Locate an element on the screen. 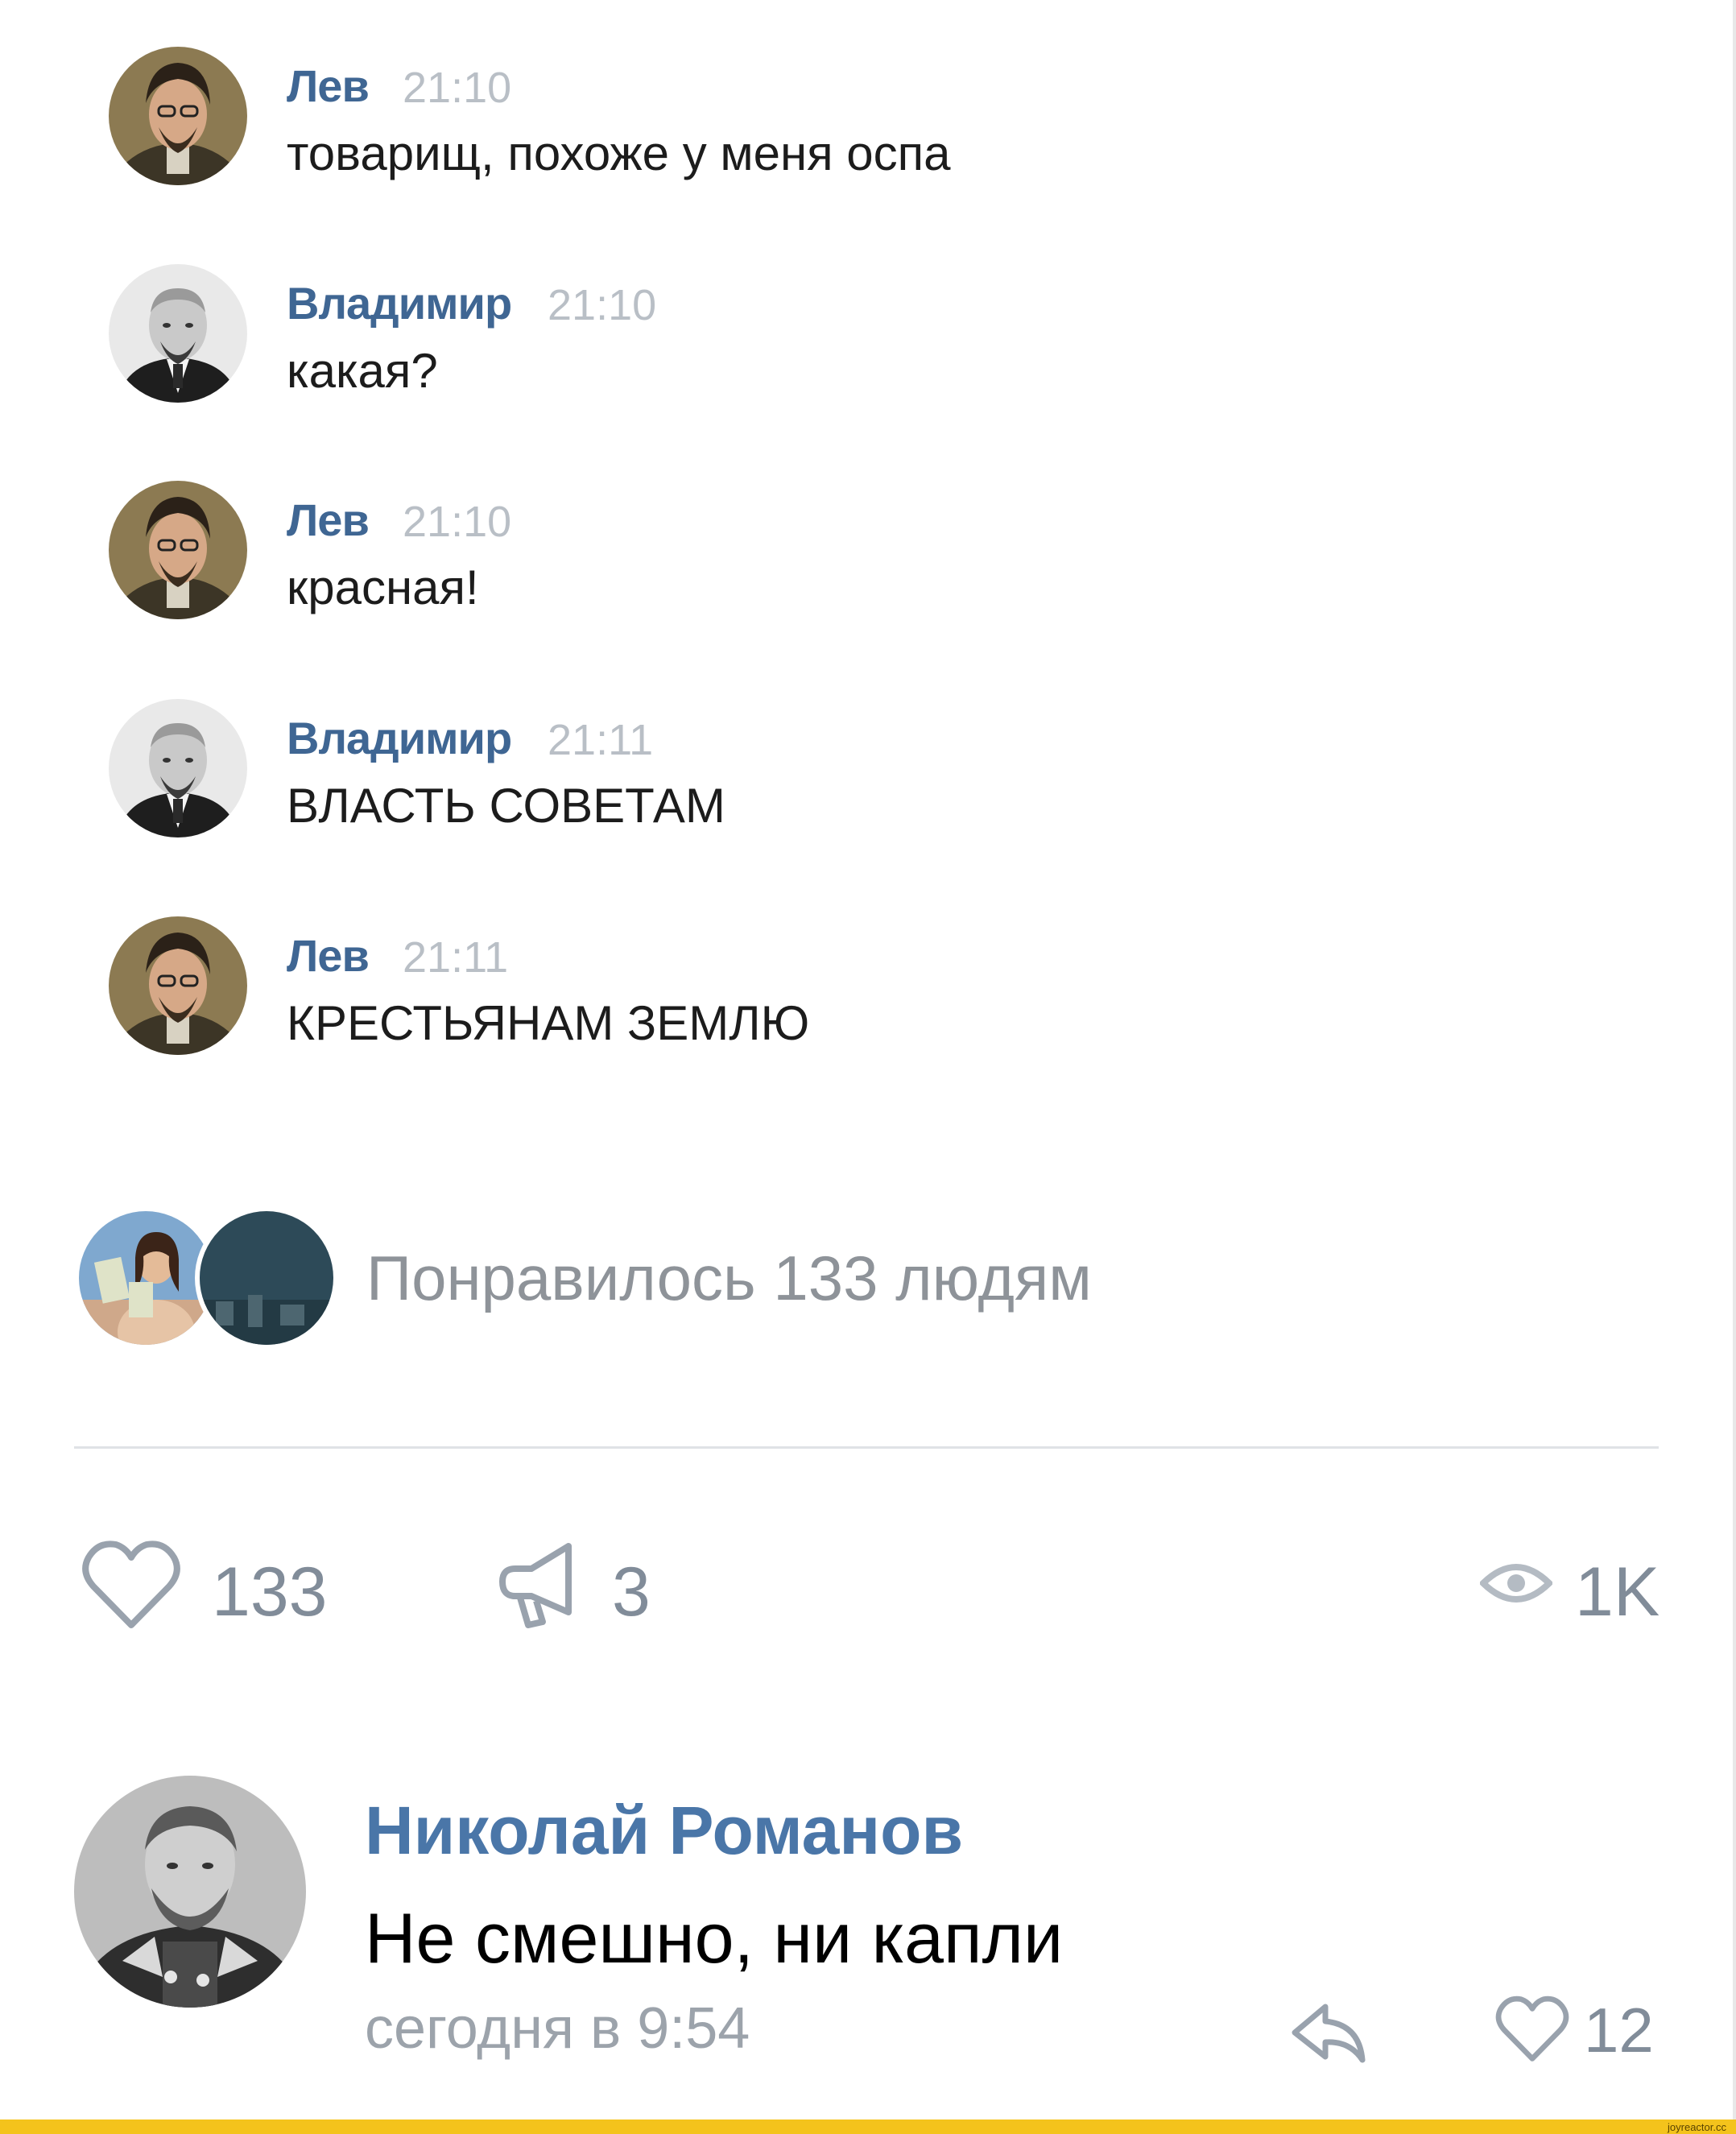 This screenshot has width=1736, height=2134. comment-text: Не смешно, ни капли is located at coordinates (714, 1938).